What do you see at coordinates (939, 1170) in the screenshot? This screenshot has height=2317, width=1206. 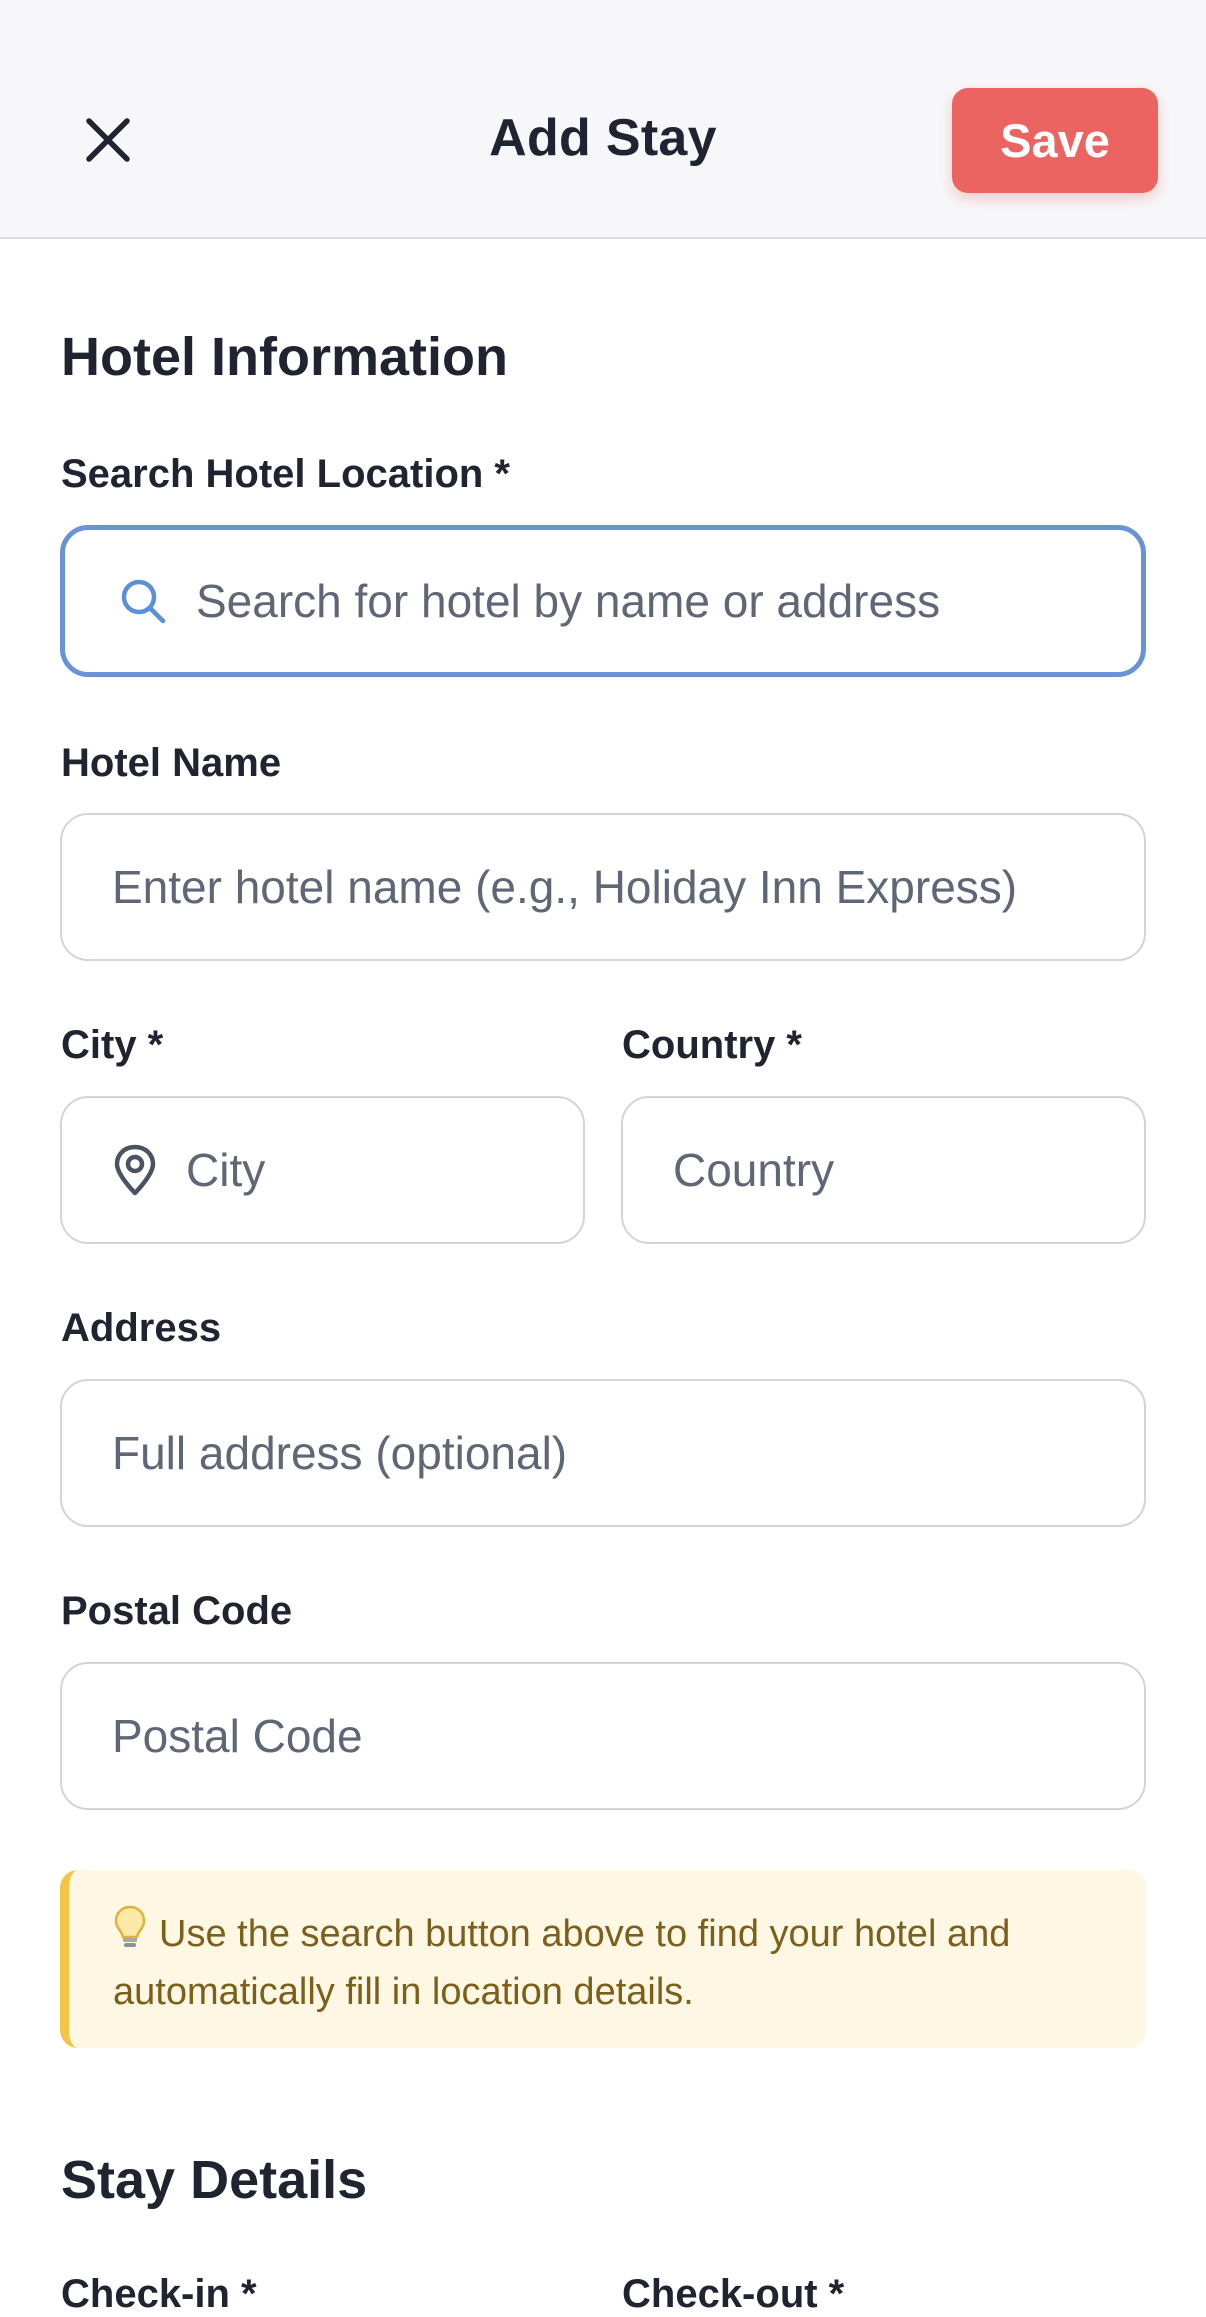 I see `country-input` at bounding box center [939, 1170].